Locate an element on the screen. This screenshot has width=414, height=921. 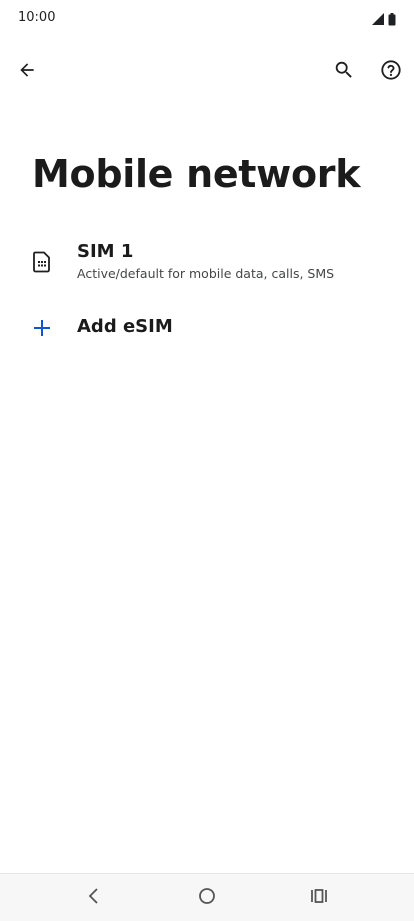
arrow-left-icon is located at coordinates (27, 72).